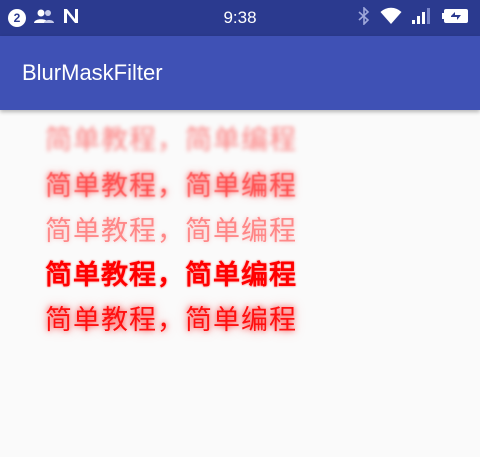  Describe the element at coordinates (364, 17) in the screenshot. I see `bluetooth-icon` at that location.